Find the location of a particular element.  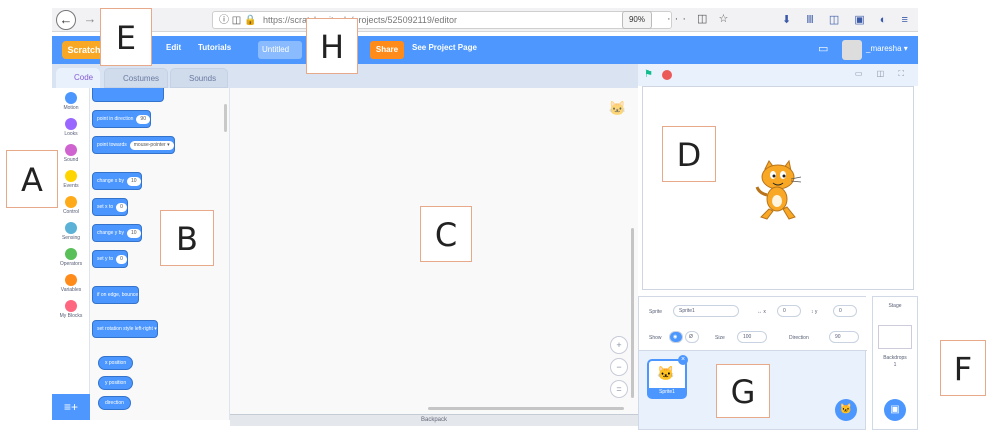

add-extension-button: ≡+ is located at coordinates (71, 407).